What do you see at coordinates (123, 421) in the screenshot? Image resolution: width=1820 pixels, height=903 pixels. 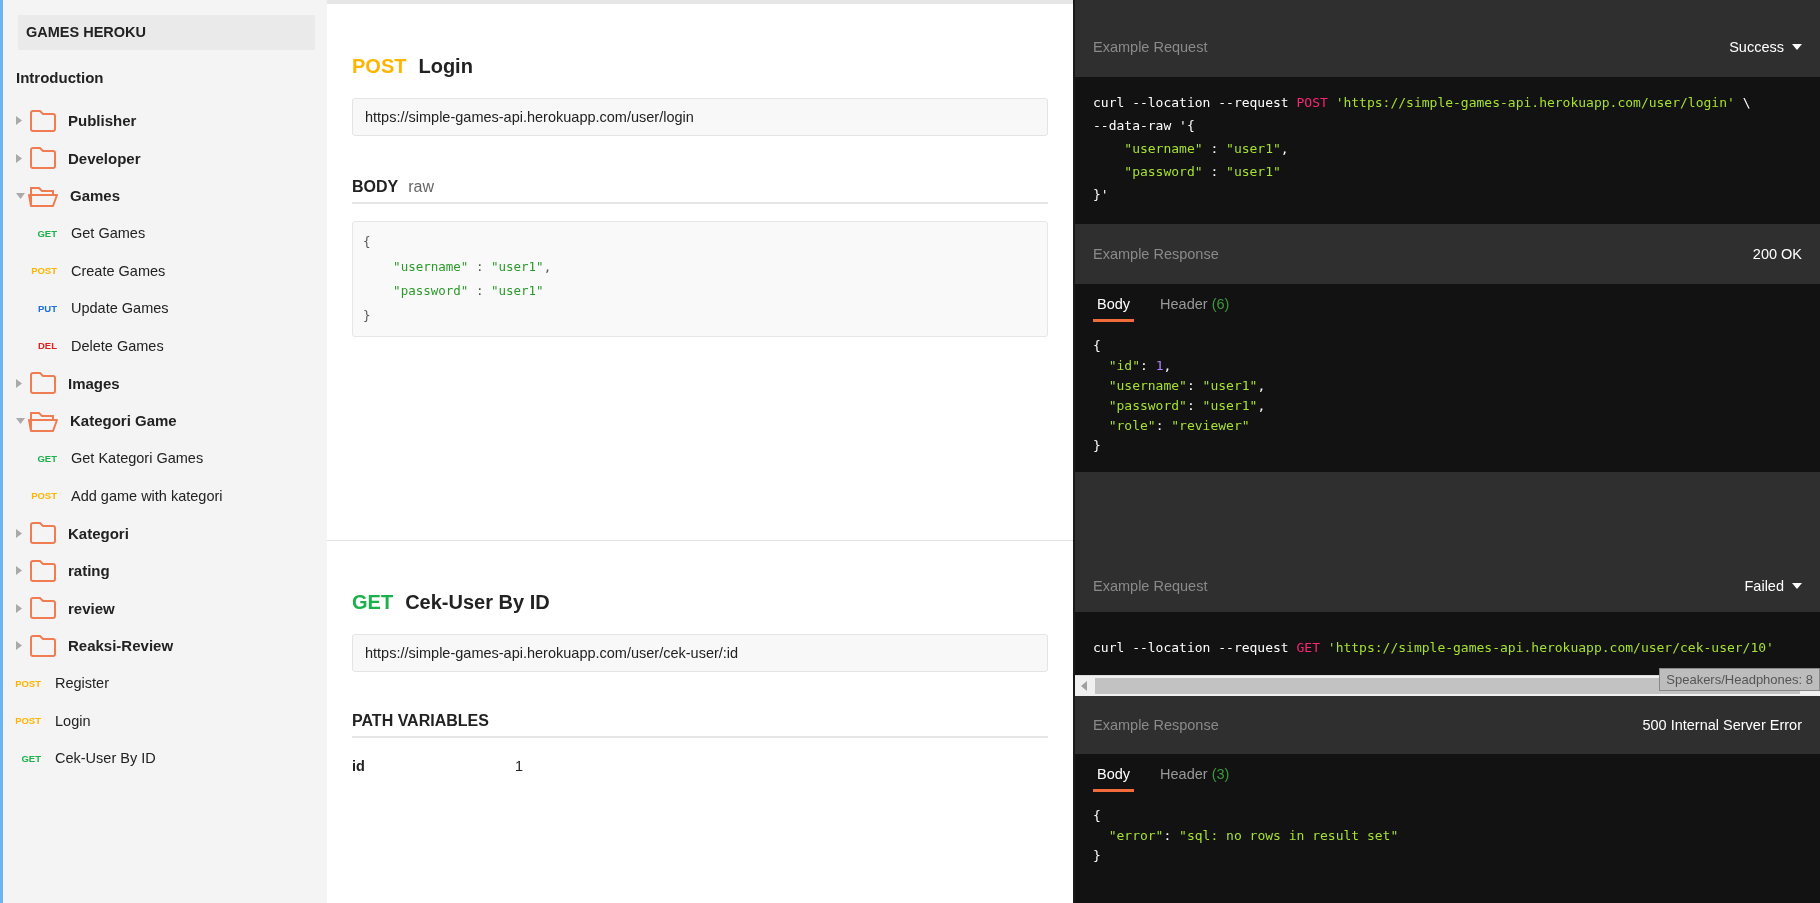 I see `folder-label: Kategori Game` at bounding box center [123, 421].